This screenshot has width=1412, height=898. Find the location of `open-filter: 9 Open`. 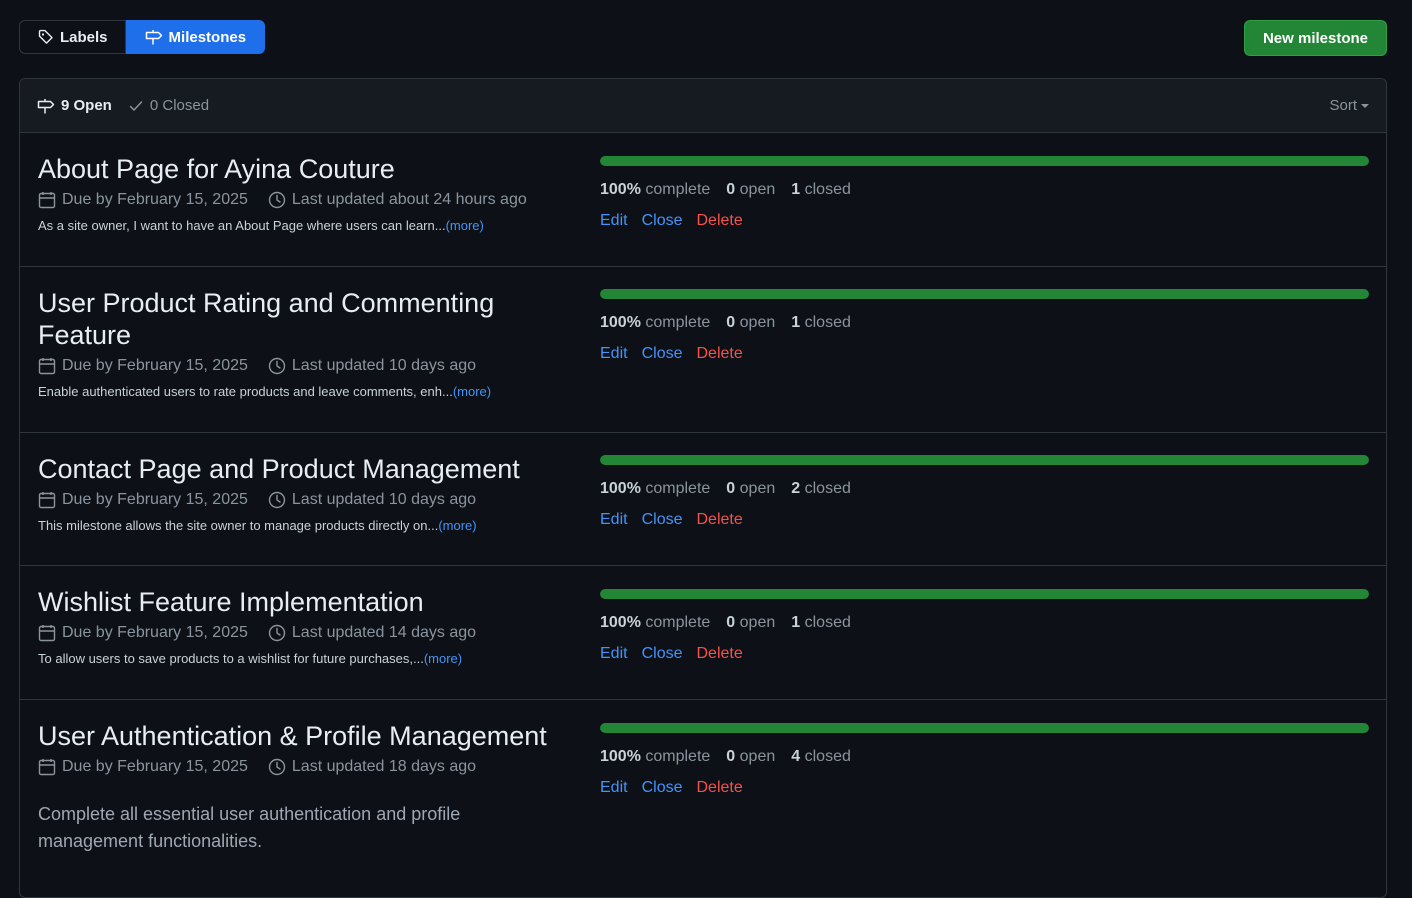

open-filter: 9 Open is located at coordinates (74, 105).